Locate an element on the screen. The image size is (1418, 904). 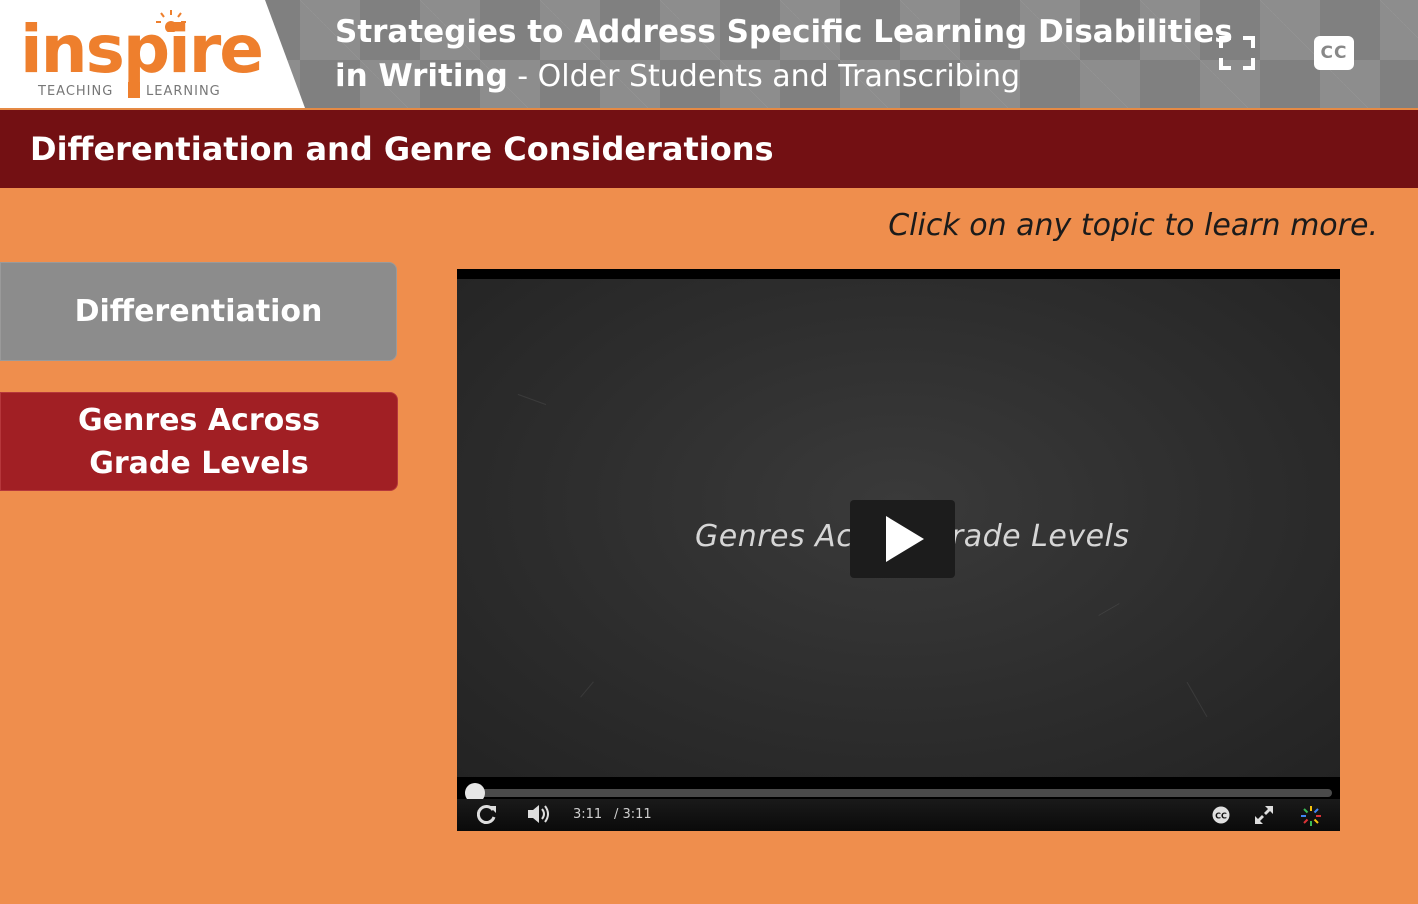
cc-icon: CC is located at coordinates (1221, 815).